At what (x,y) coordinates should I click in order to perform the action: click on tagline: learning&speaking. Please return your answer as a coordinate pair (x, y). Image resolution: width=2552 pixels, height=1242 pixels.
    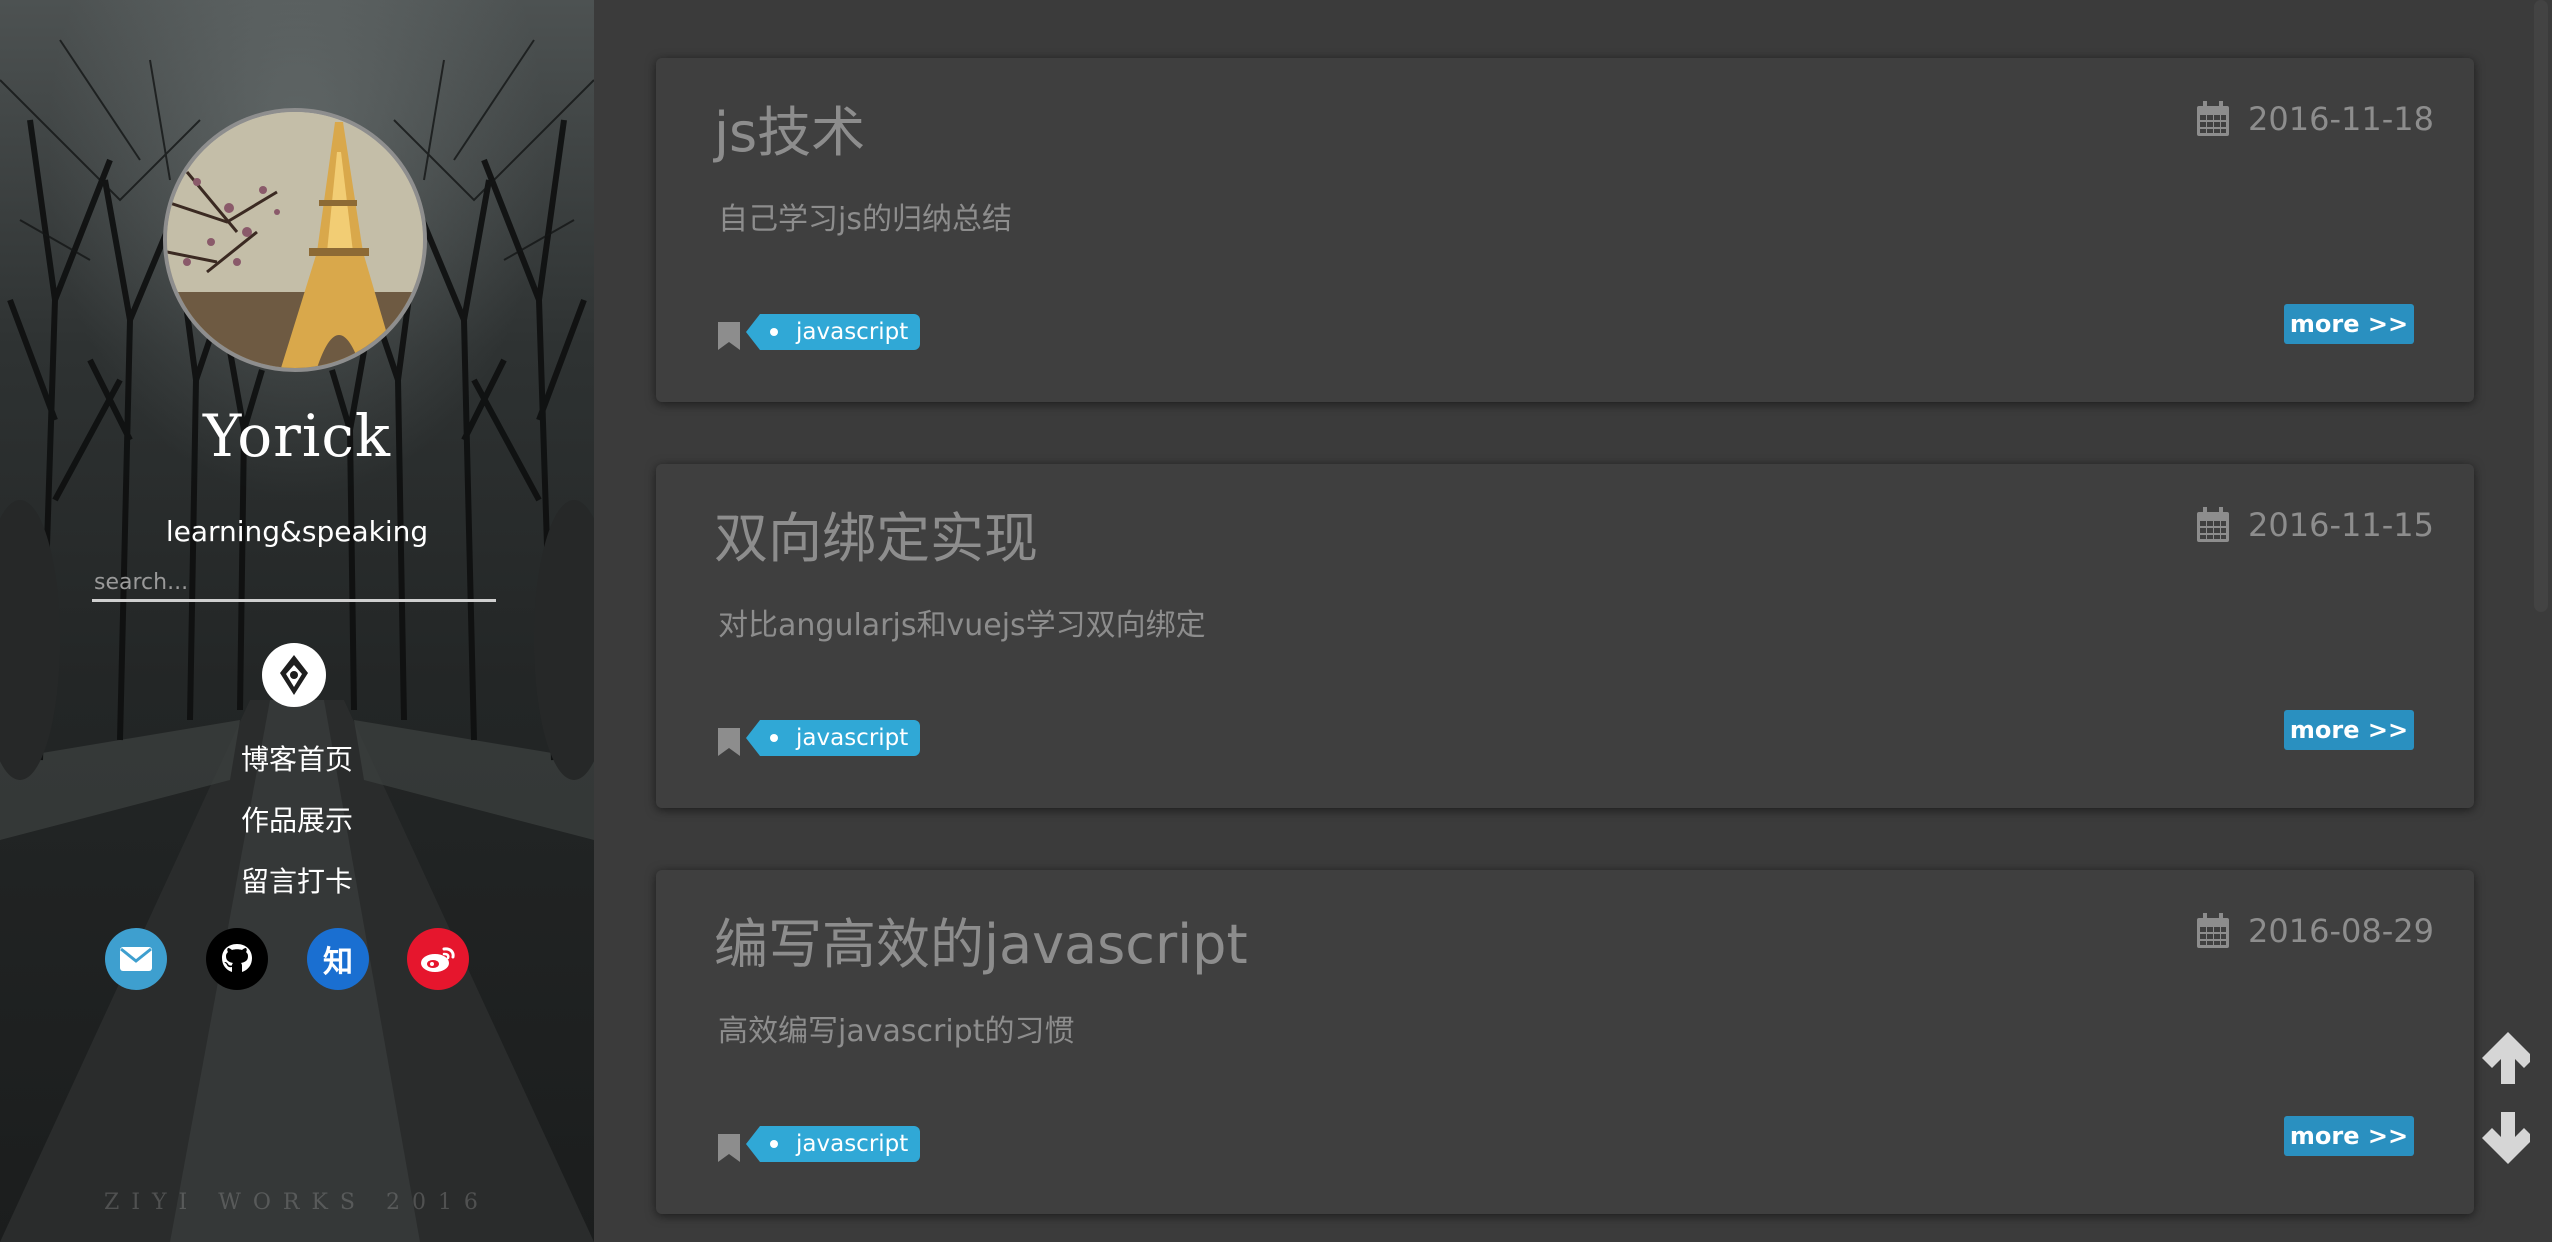
    Looking at the image, I should click on (297, 531).